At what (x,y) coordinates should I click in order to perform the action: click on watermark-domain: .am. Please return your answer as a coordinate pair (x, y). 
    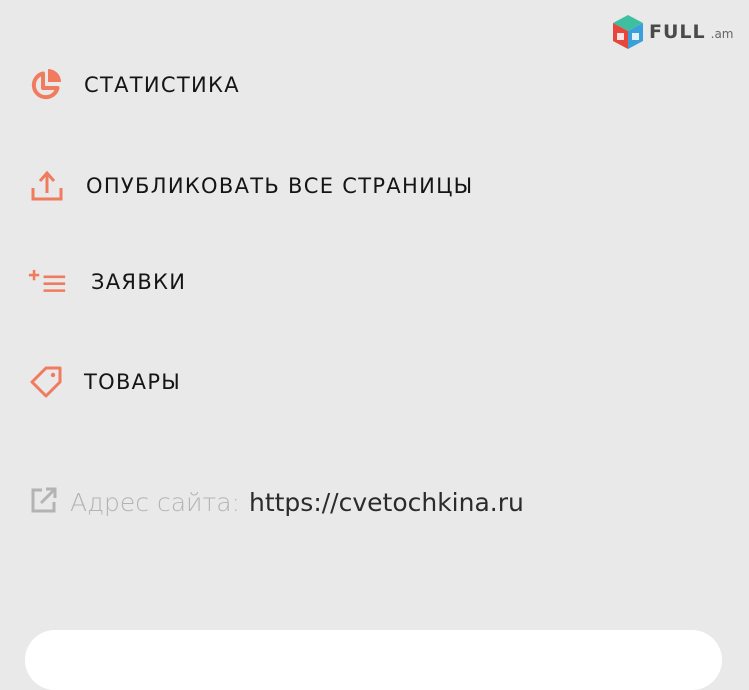
    Looking at the image, I should click on (722, 34).